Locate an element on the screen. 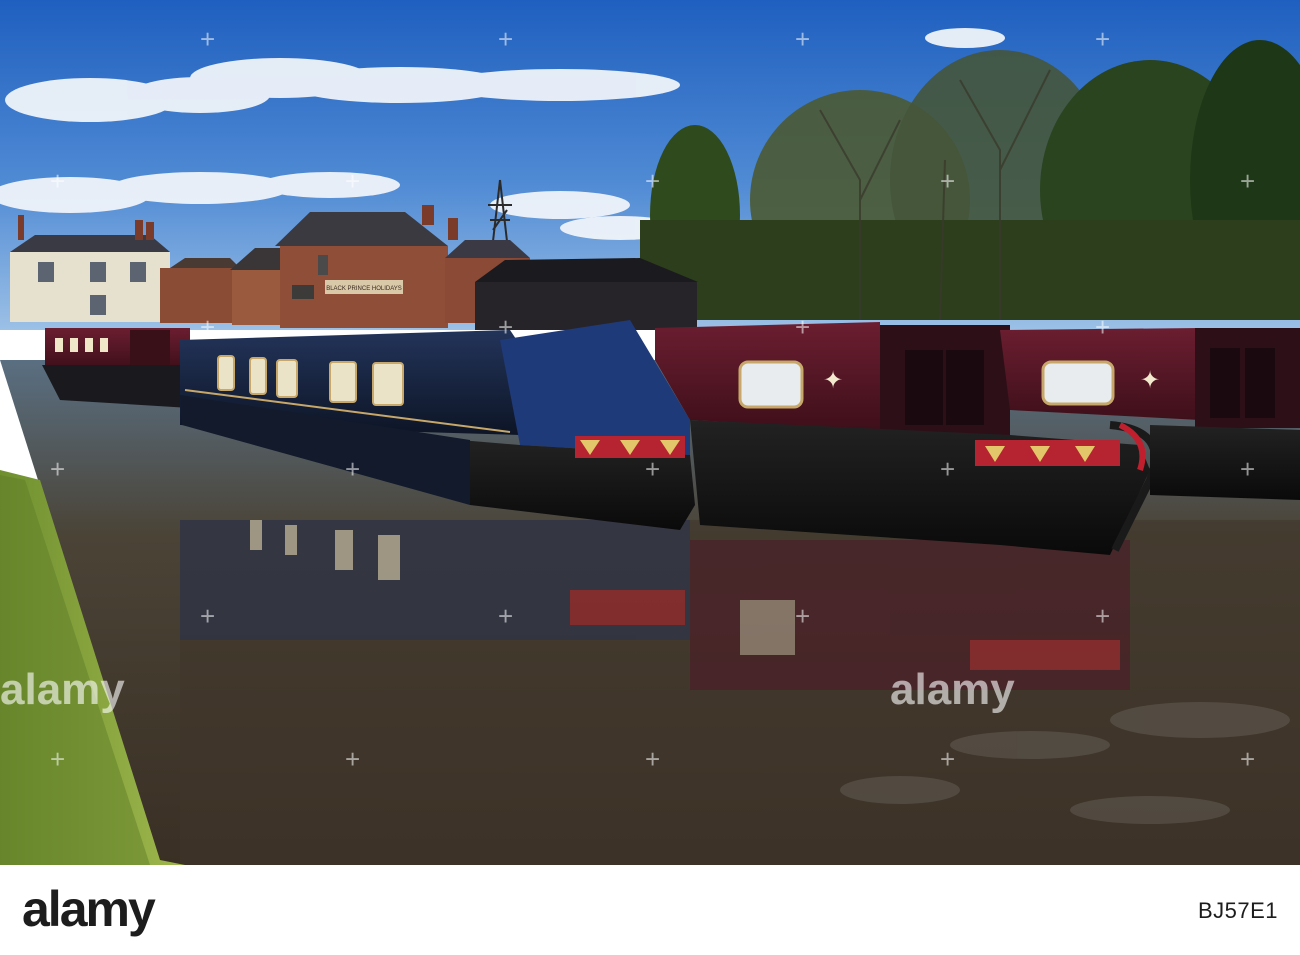  alamy-logo: alamy is located at coordinates (90, 909).